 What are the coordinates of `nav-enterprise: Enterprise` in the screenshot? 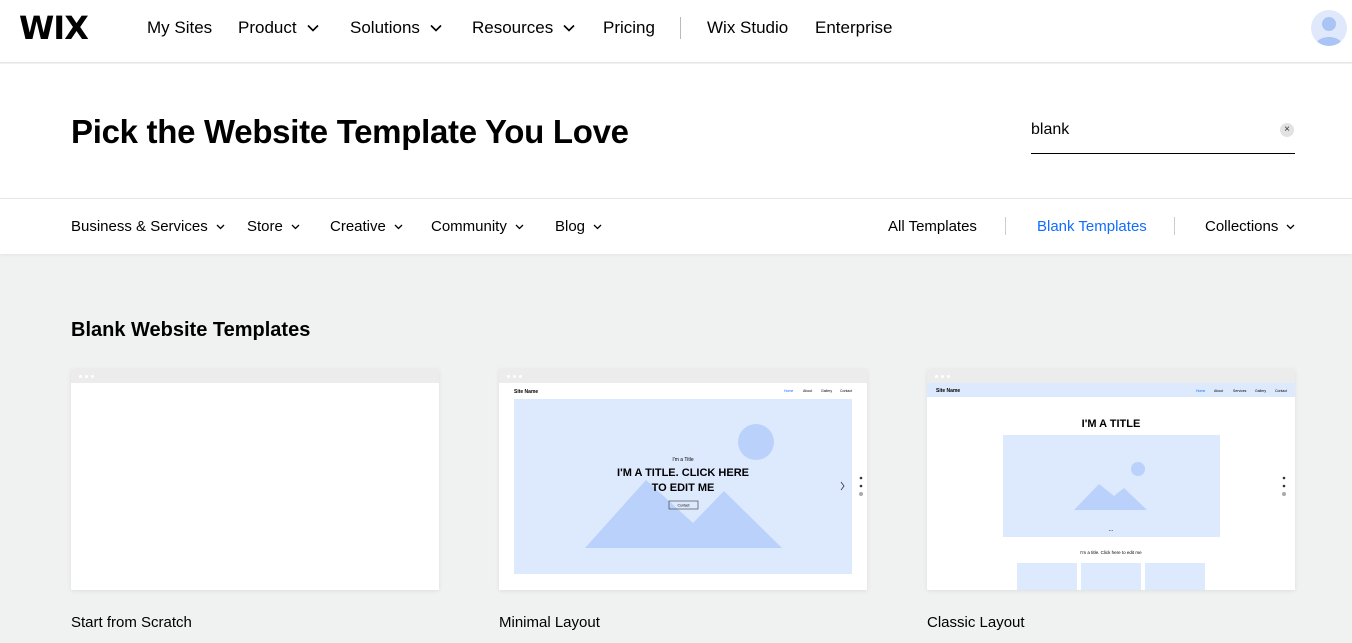 It's located at (853, 28).